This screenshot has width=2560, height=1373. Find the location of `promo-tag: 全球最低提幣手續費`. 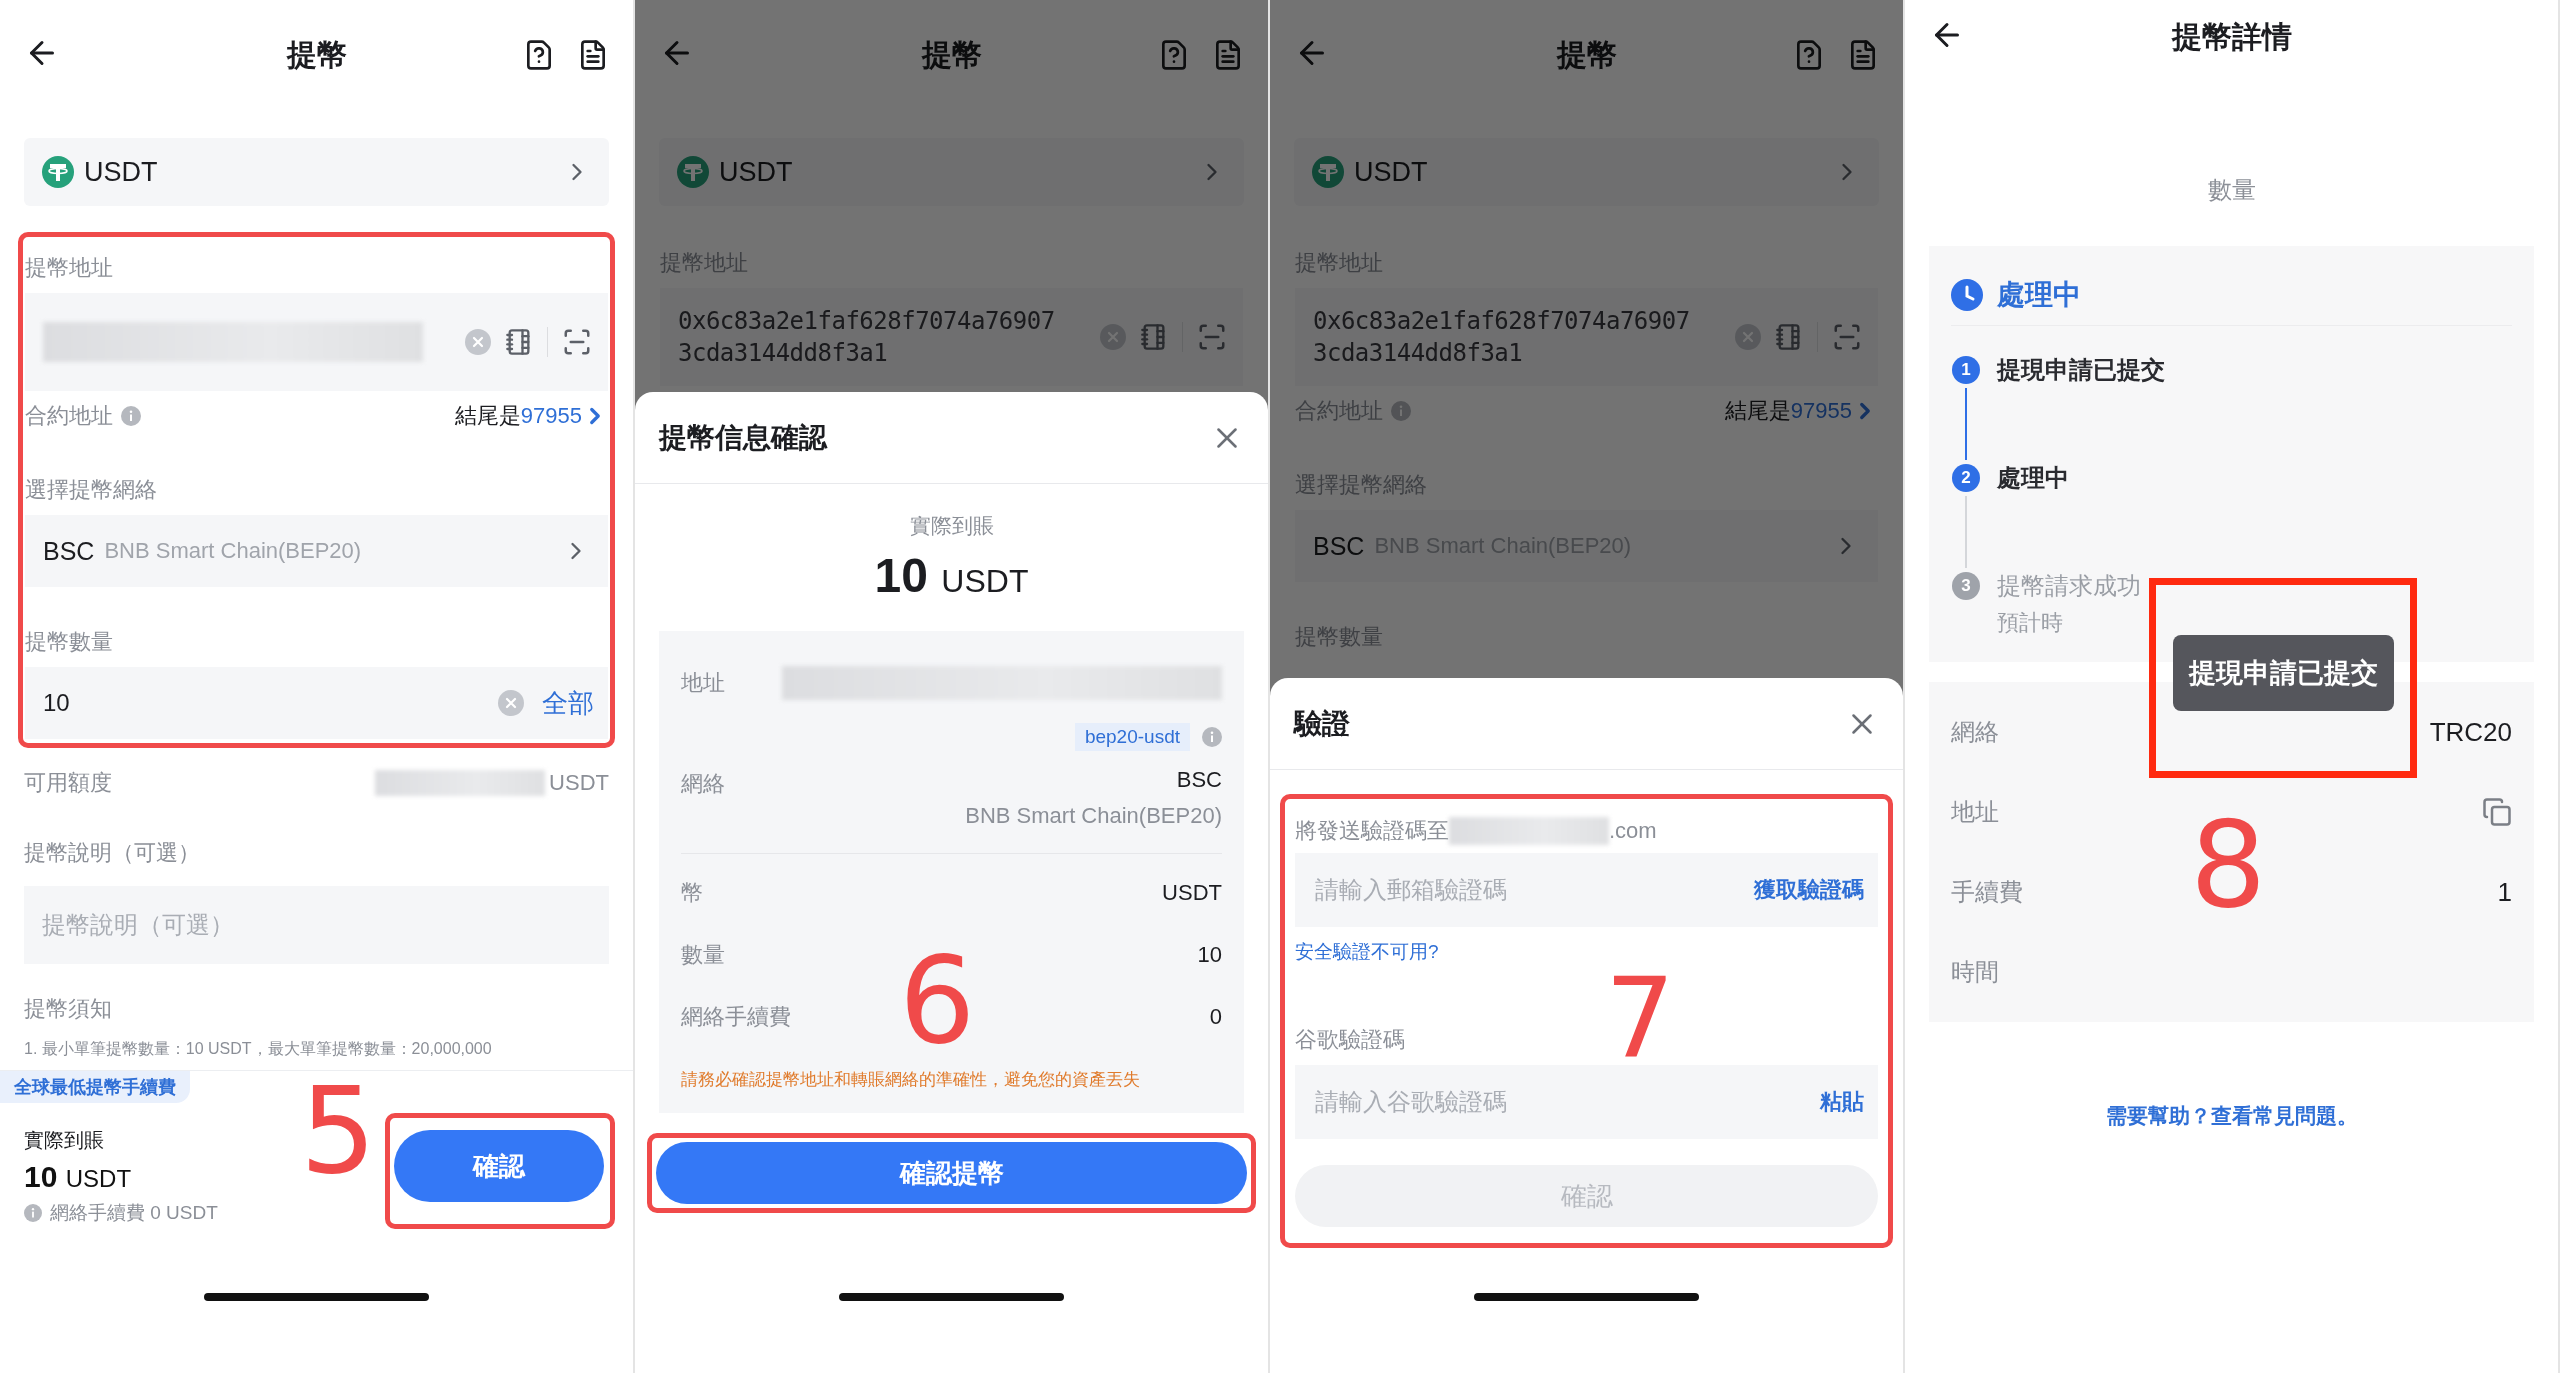

promo-tag: 全球最低提幣手續費 is located at coordinates (95, 1087).